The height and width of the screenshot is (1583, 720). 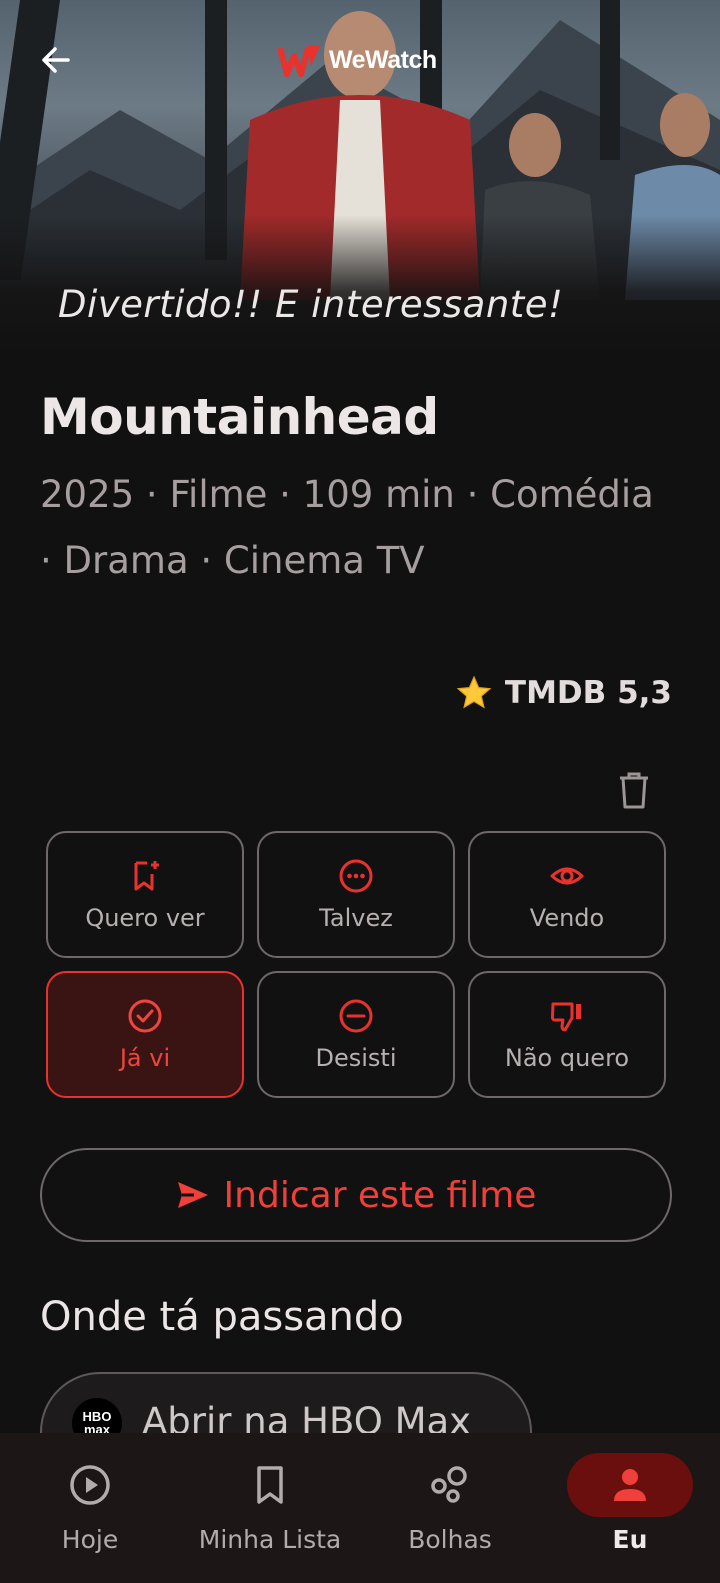 I want to click on delete-button, so click(x=634, y=790).